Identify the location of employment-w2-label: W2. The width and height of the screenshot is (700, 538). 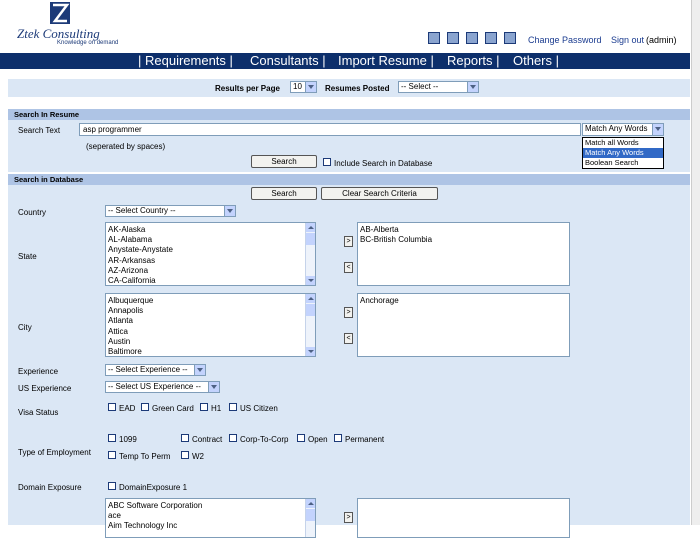
(198, 456).